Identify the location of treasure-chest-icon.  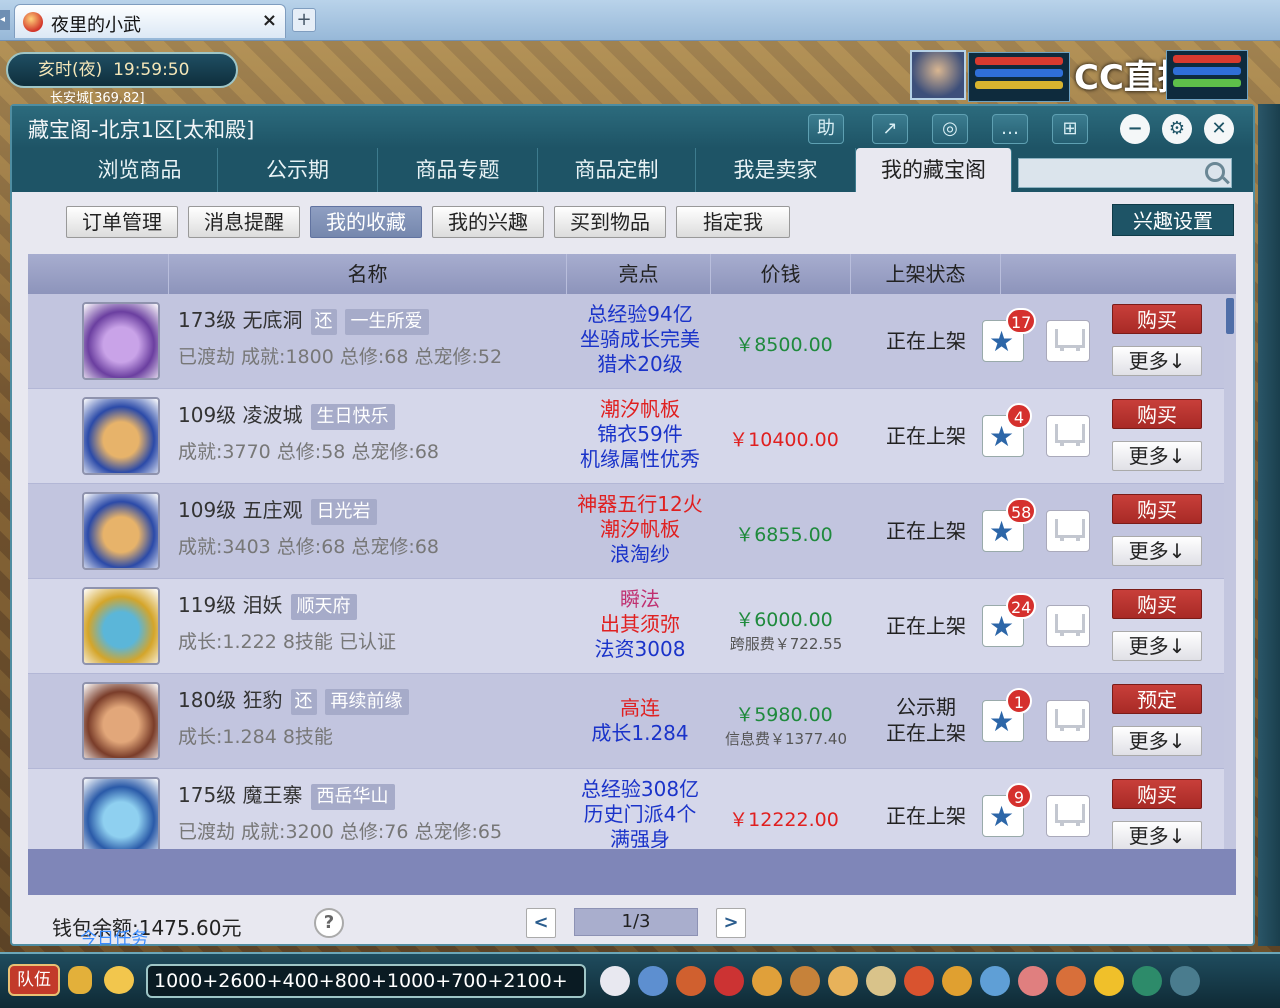
(691, 981).